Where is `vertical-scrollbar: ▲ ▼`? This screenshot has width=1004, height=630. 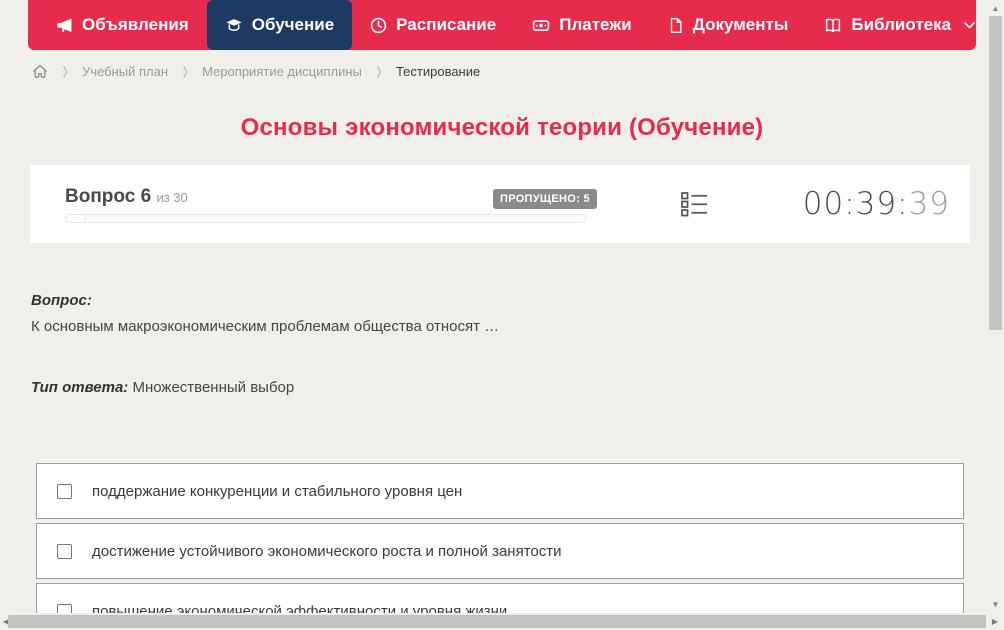
vertical-scrollbar: ▲ ▼ is located at coordinates (995, 306).